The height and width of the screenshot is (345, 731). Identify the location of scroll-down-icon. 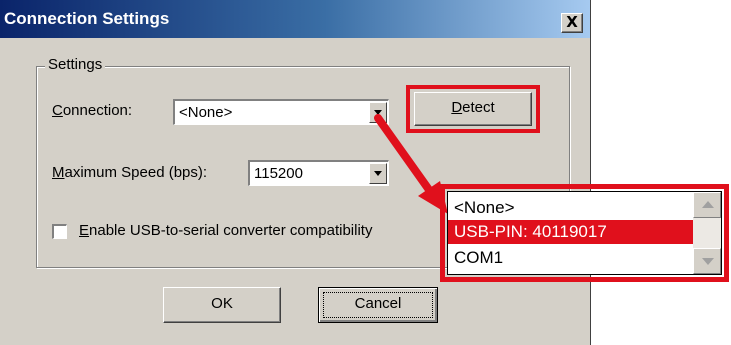
(707, 261).